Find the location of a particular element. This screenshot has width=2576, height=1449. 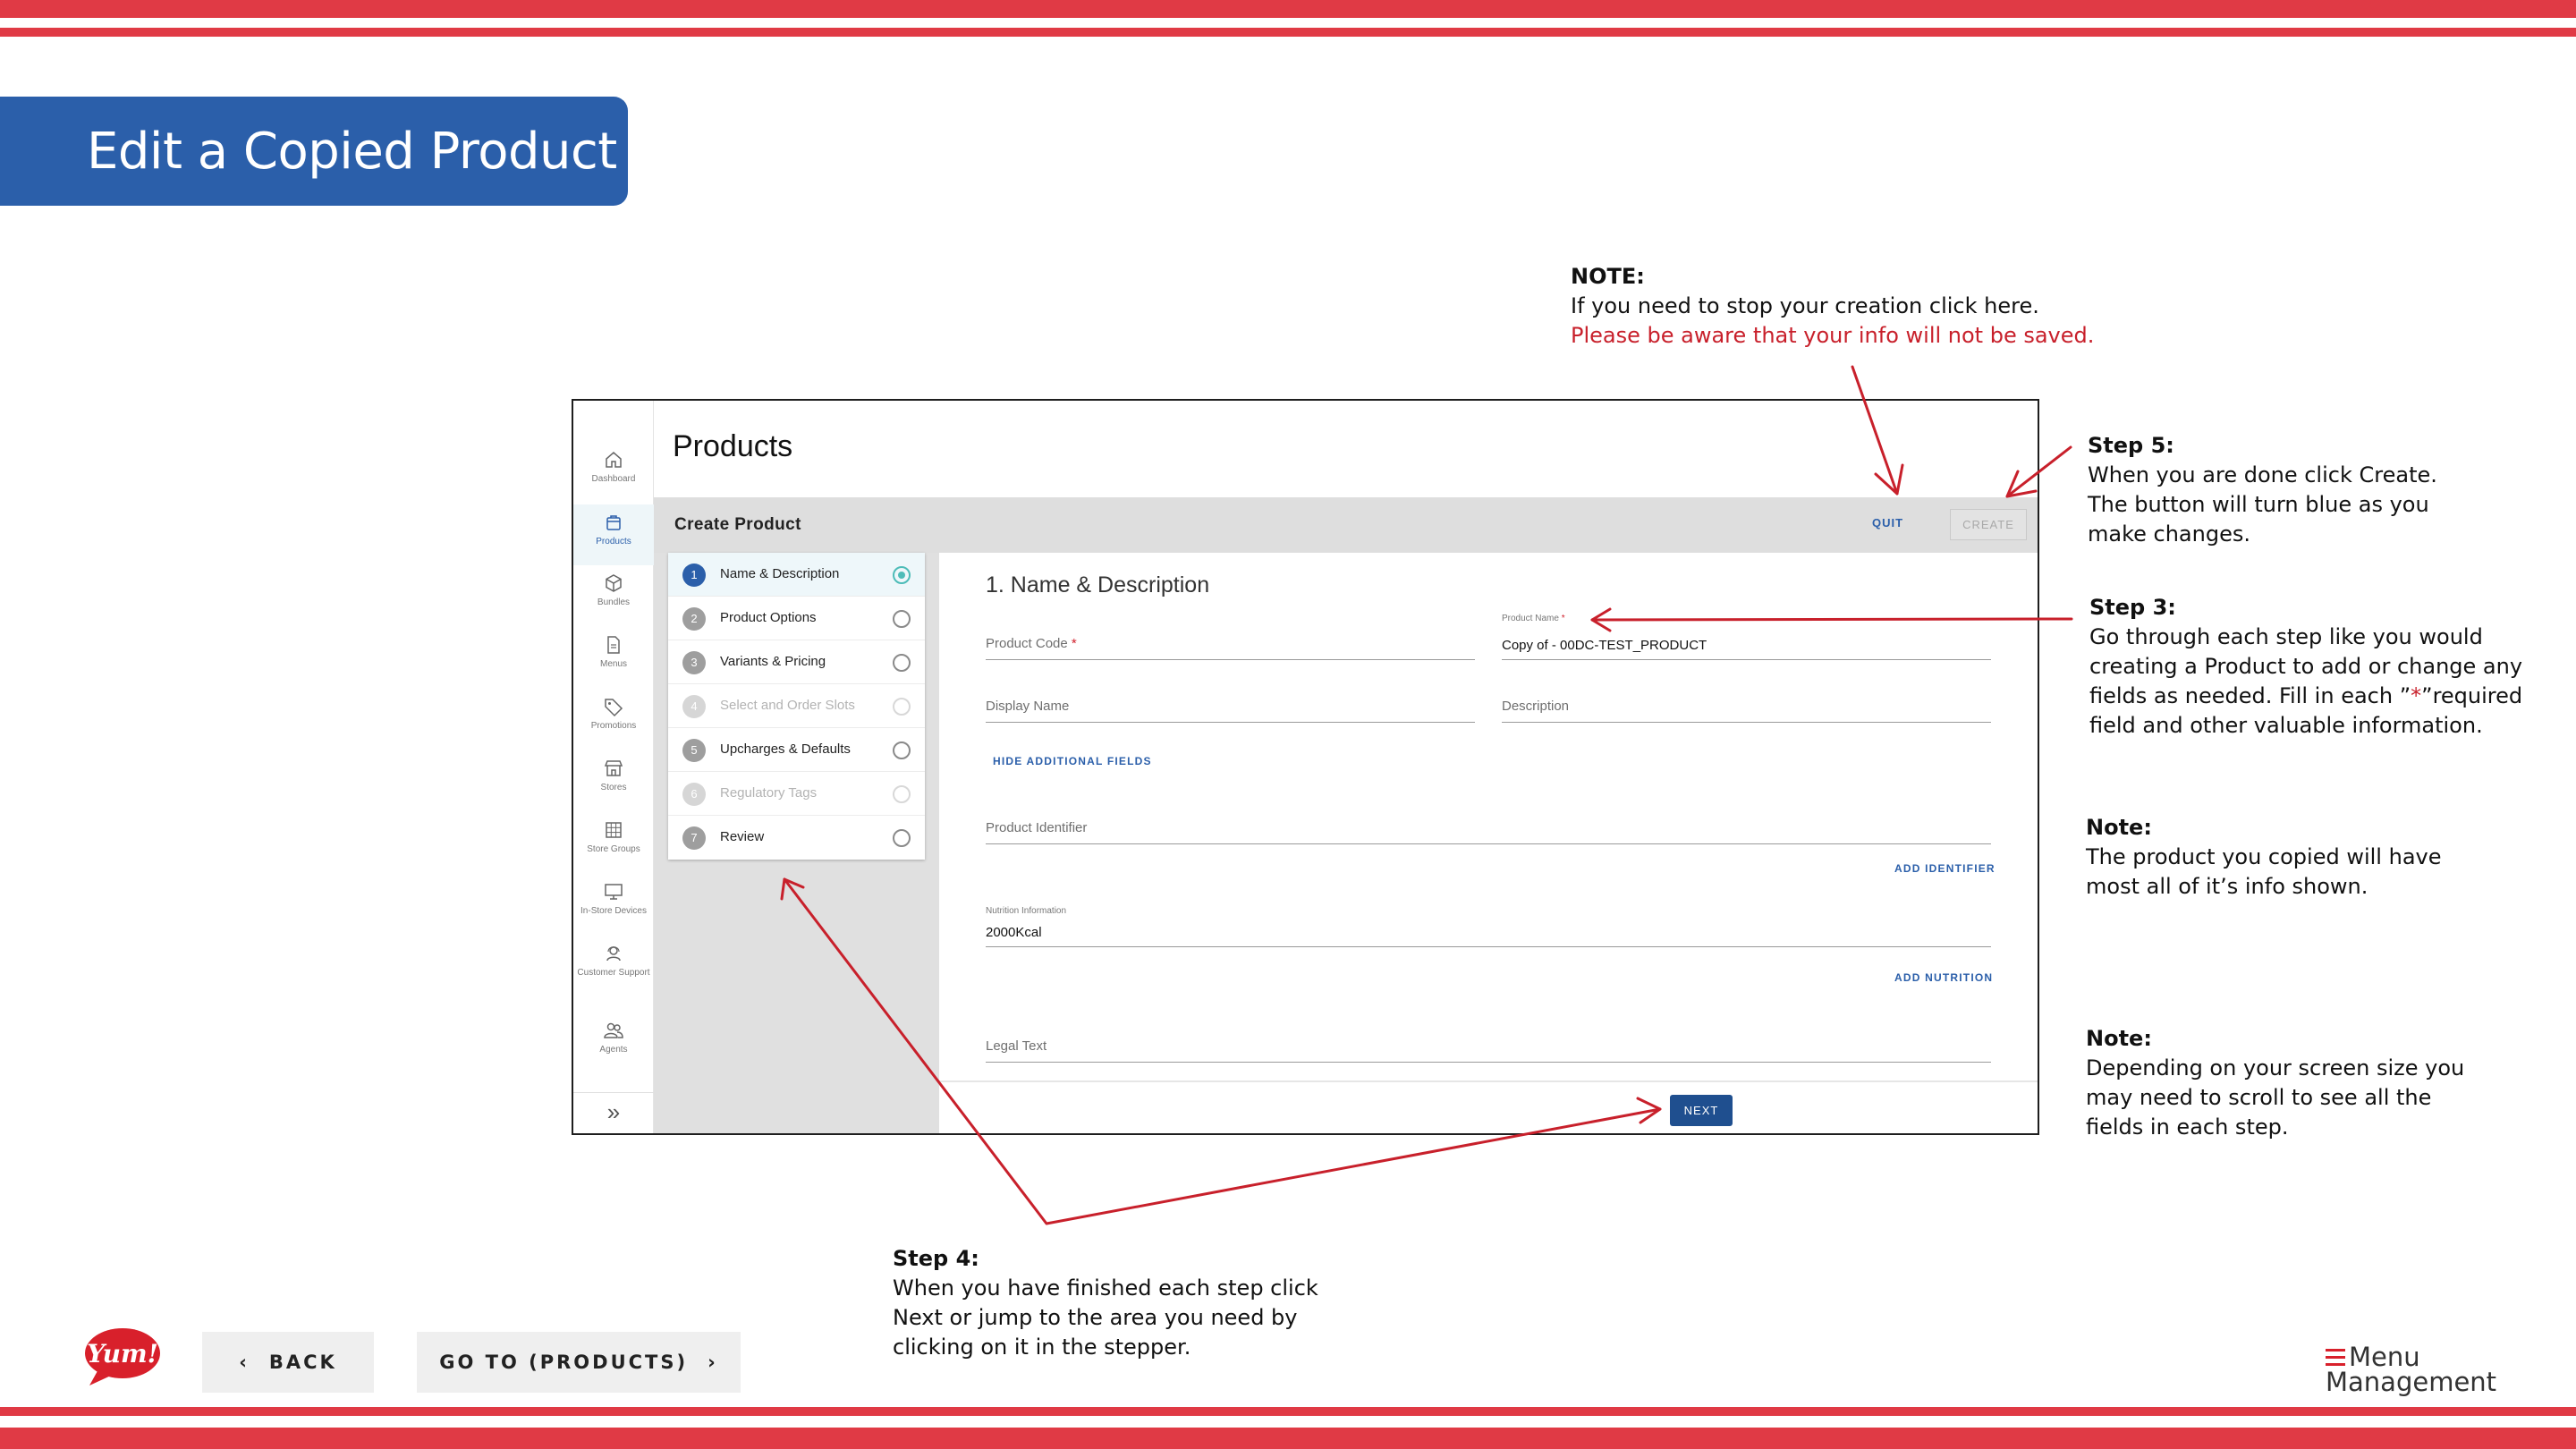

menu-management-logo: Menu Management is located at coordinates (2410, 1369).